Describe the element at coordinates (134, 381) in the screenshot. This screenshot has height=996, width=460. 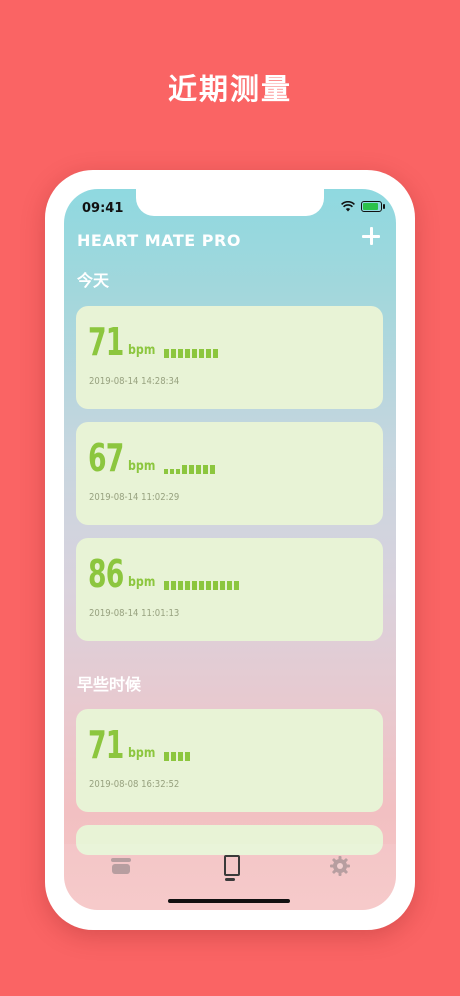
I see `measurement-timestamp: 2019-08-14 14:28:34` at that location.